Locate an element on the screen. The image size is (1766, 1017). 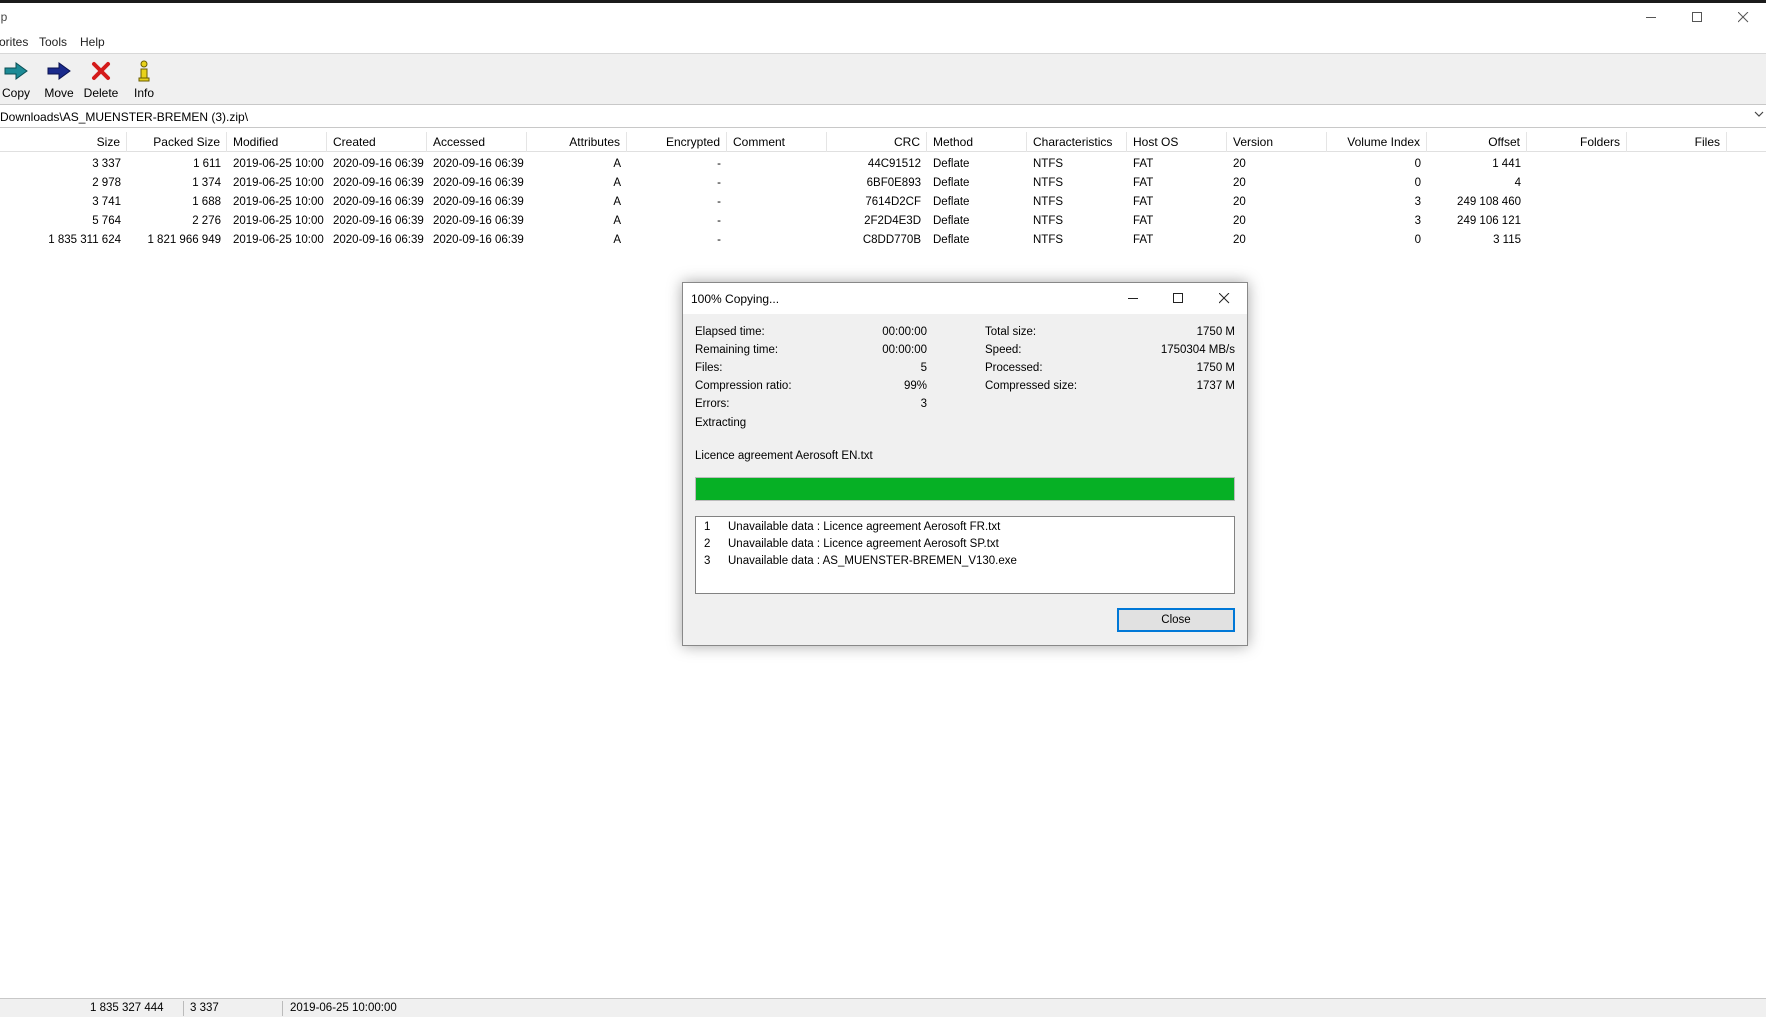
address-path: Downloads\AS_MUENSTER-BREMEN (3).zip\ is located at coordinates (124, 117).